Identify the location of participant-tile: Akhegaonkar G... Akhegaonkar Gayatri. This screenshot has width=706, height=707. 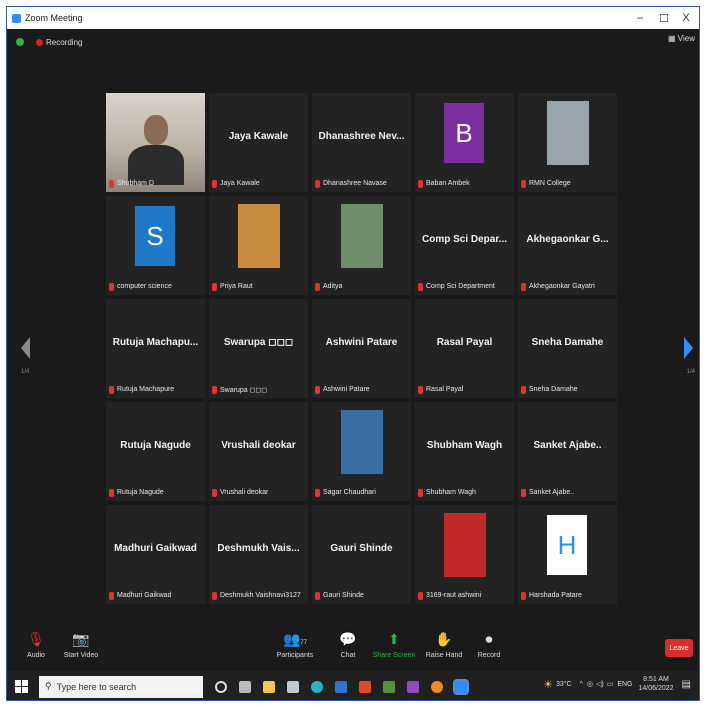
(567, 245).